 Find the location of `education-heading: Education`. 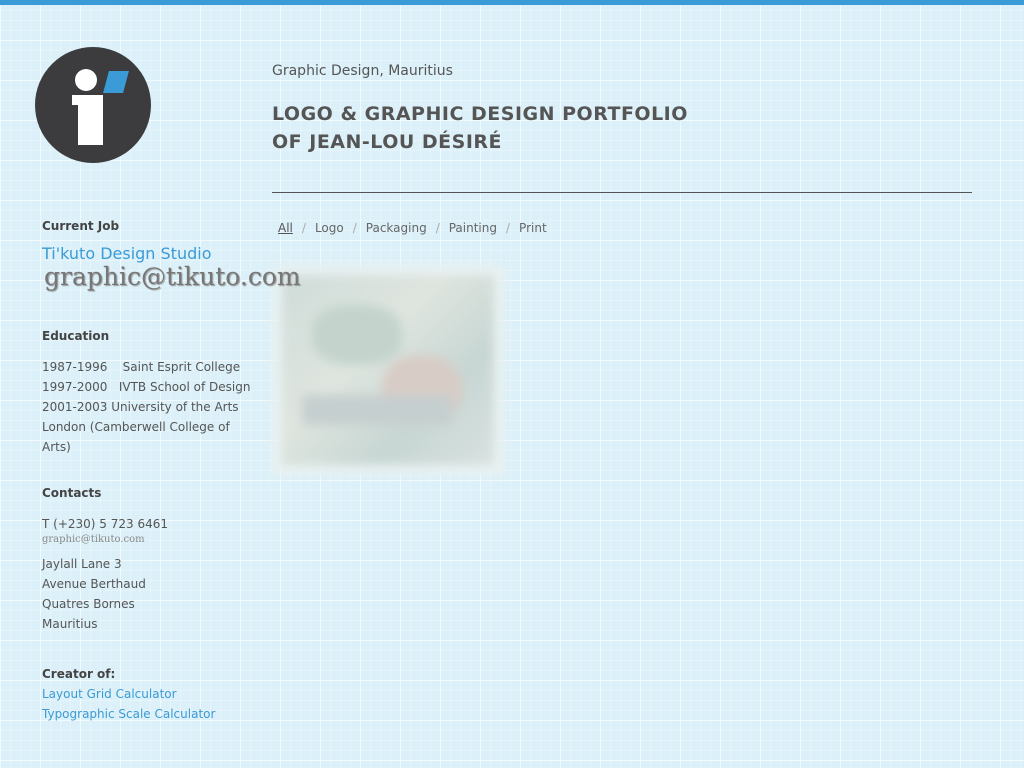

education-heading: Education is located at coordinates (76, 336).